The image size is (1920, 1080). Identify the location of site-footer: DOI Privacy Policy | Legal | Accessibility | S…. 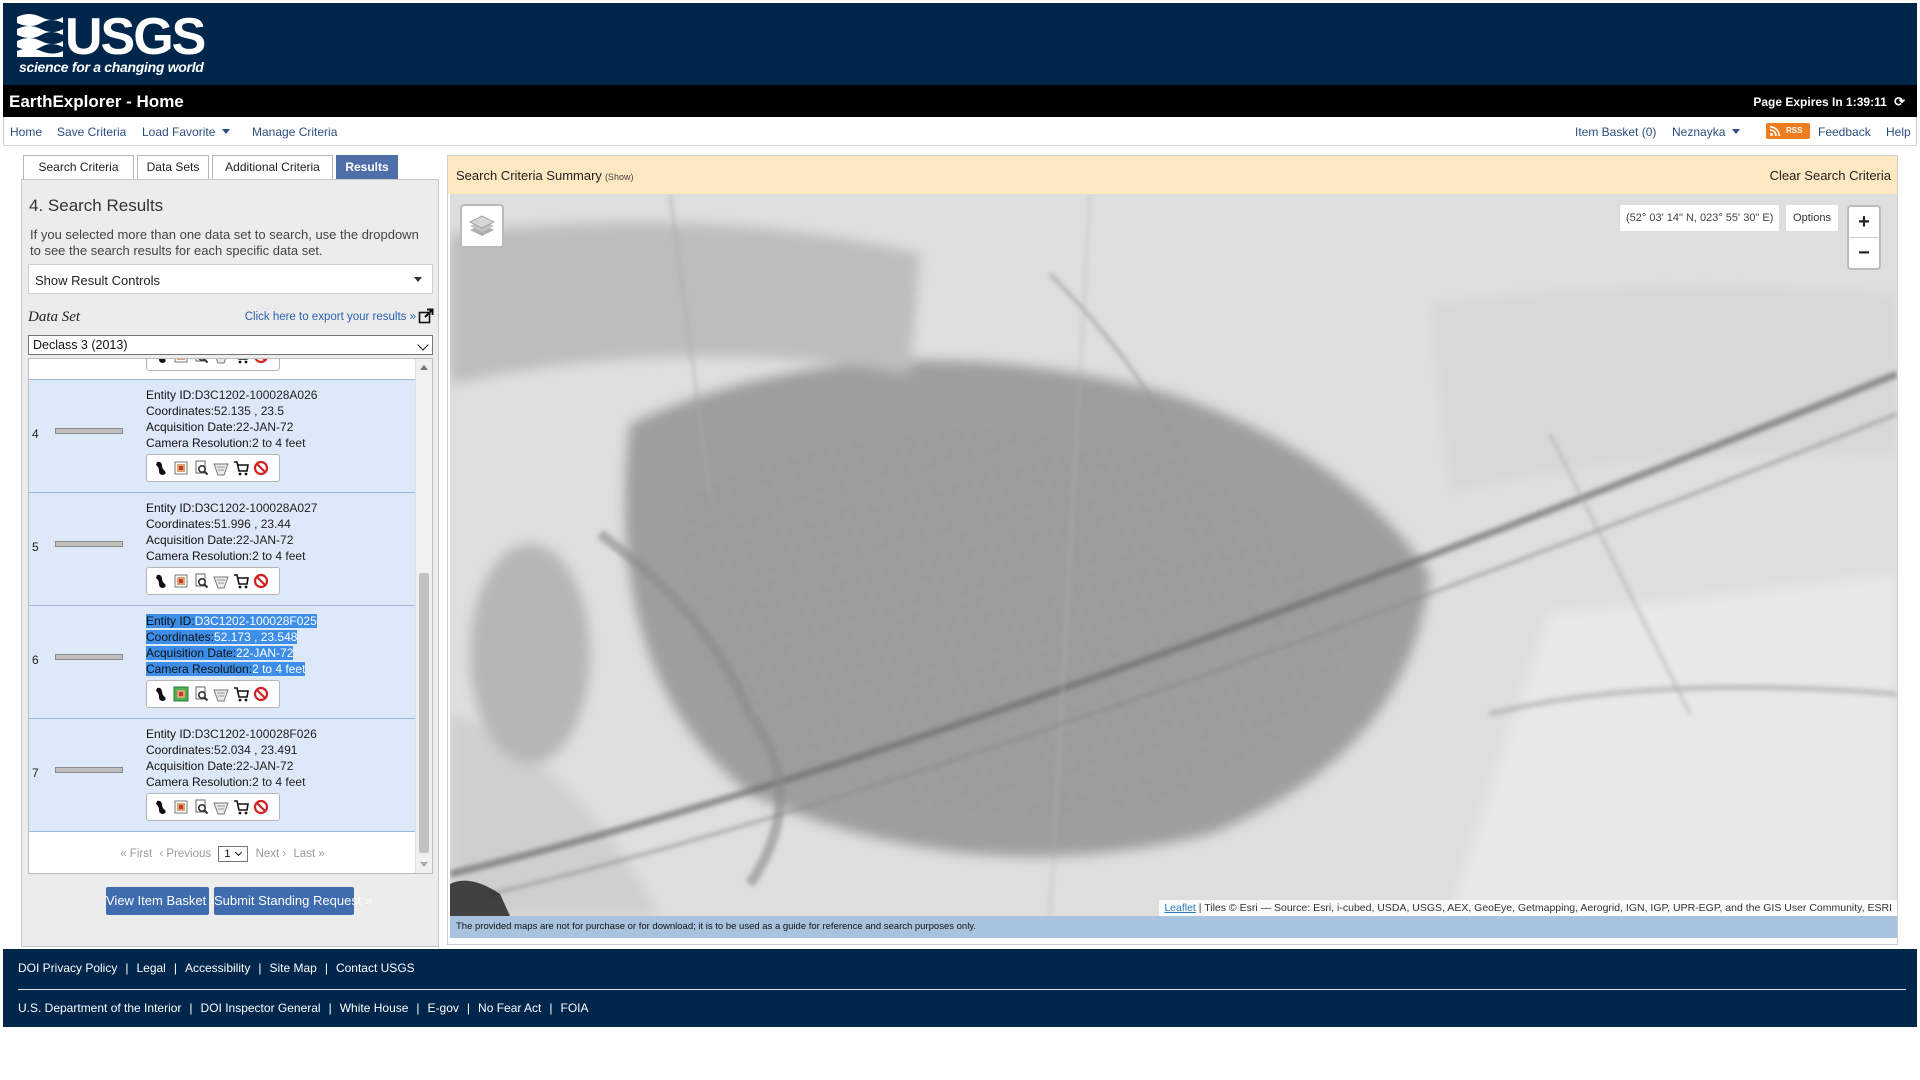
(960, 988).